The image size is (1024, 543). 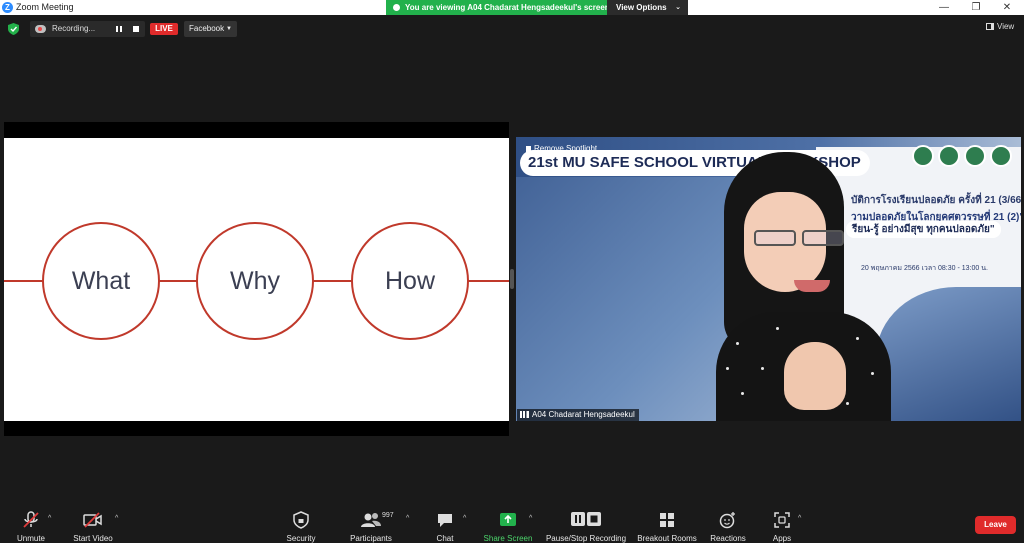 What do you see at coordinates (464, 518) in the screenshot?
I see `chat-options-caret-icon: ^` at bounding box center [464, 518].